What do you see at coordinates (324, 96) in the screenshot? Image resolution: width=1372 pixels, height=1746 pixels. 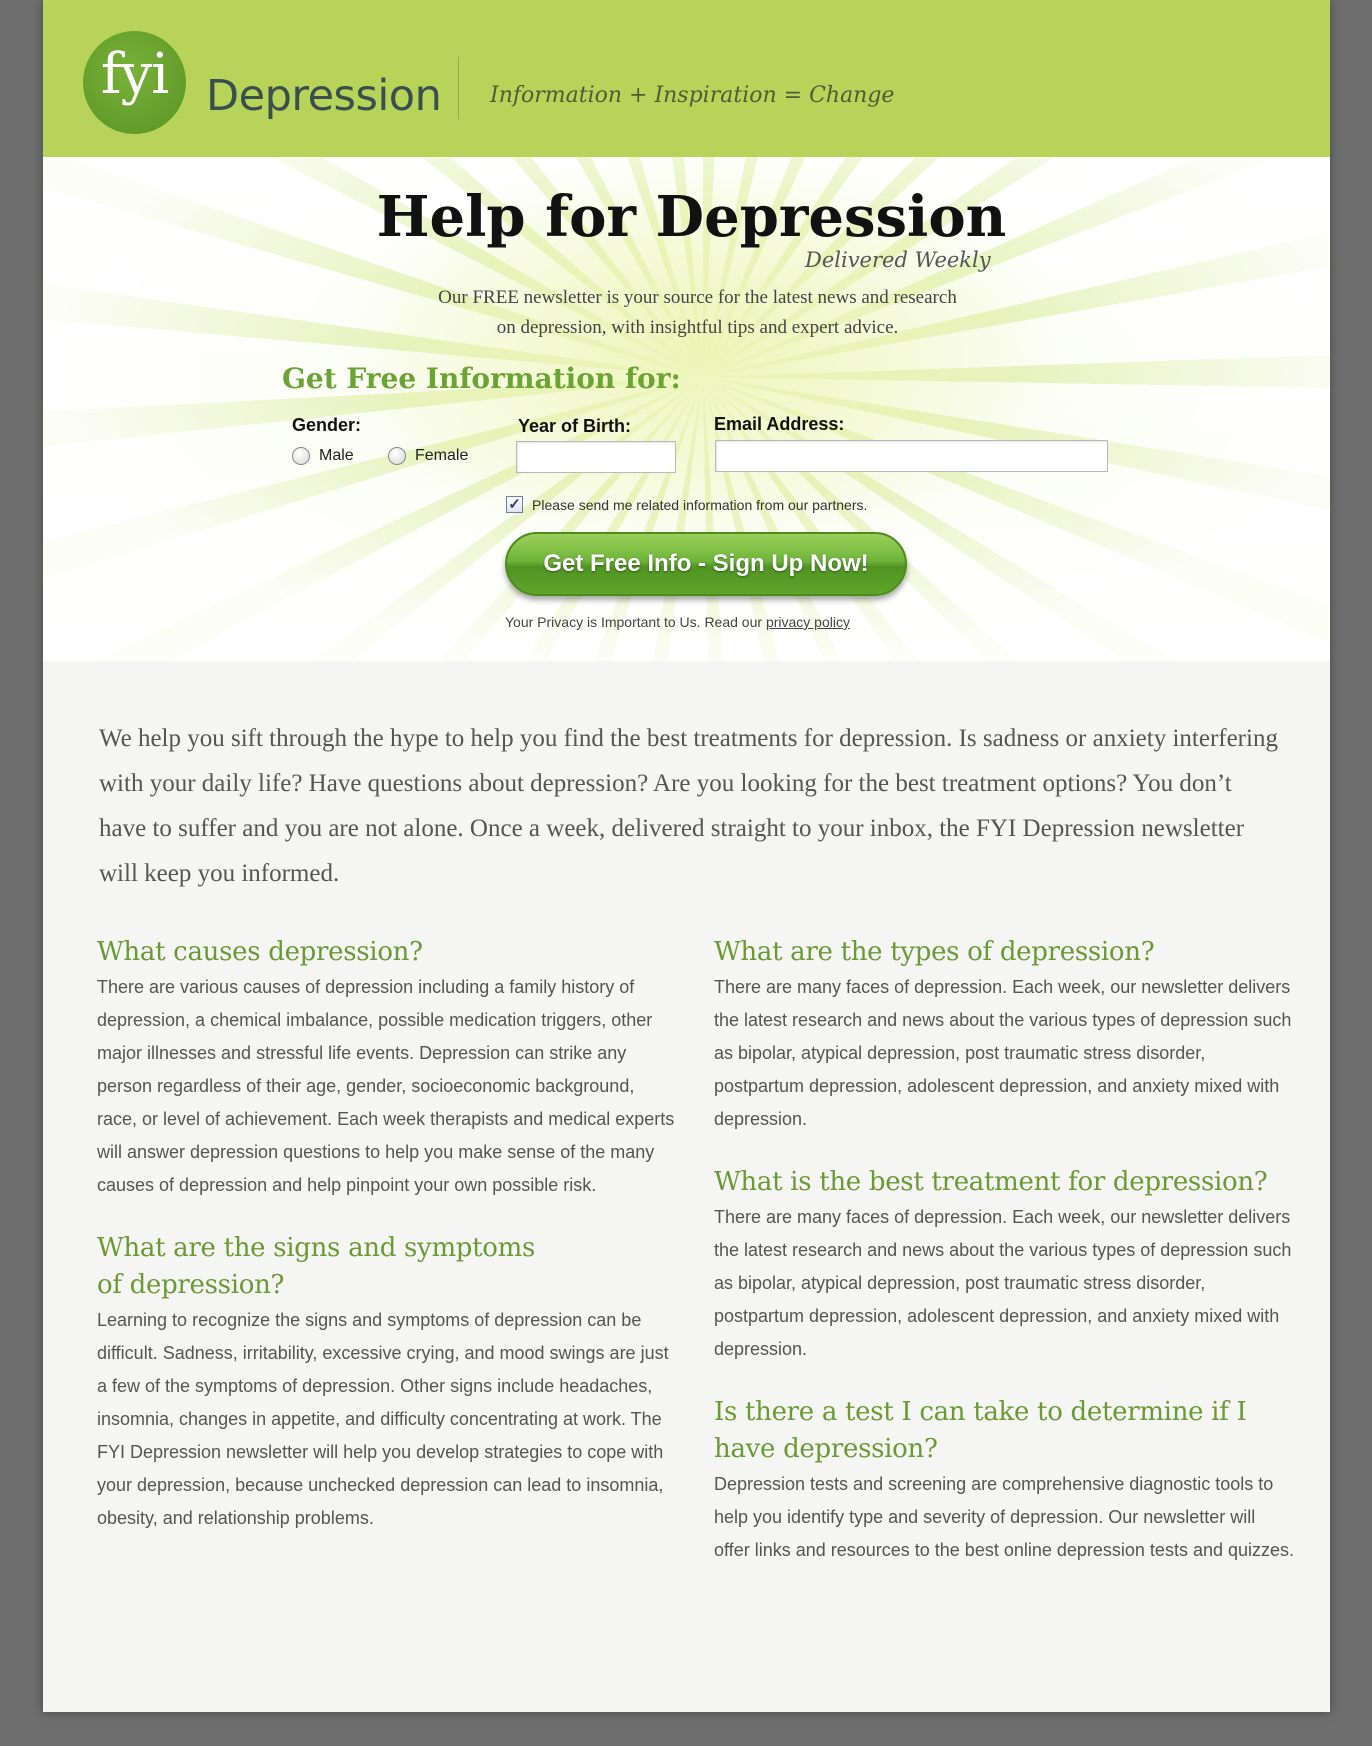 I see `brand-name: Depression` at bounding box center [324, 96].